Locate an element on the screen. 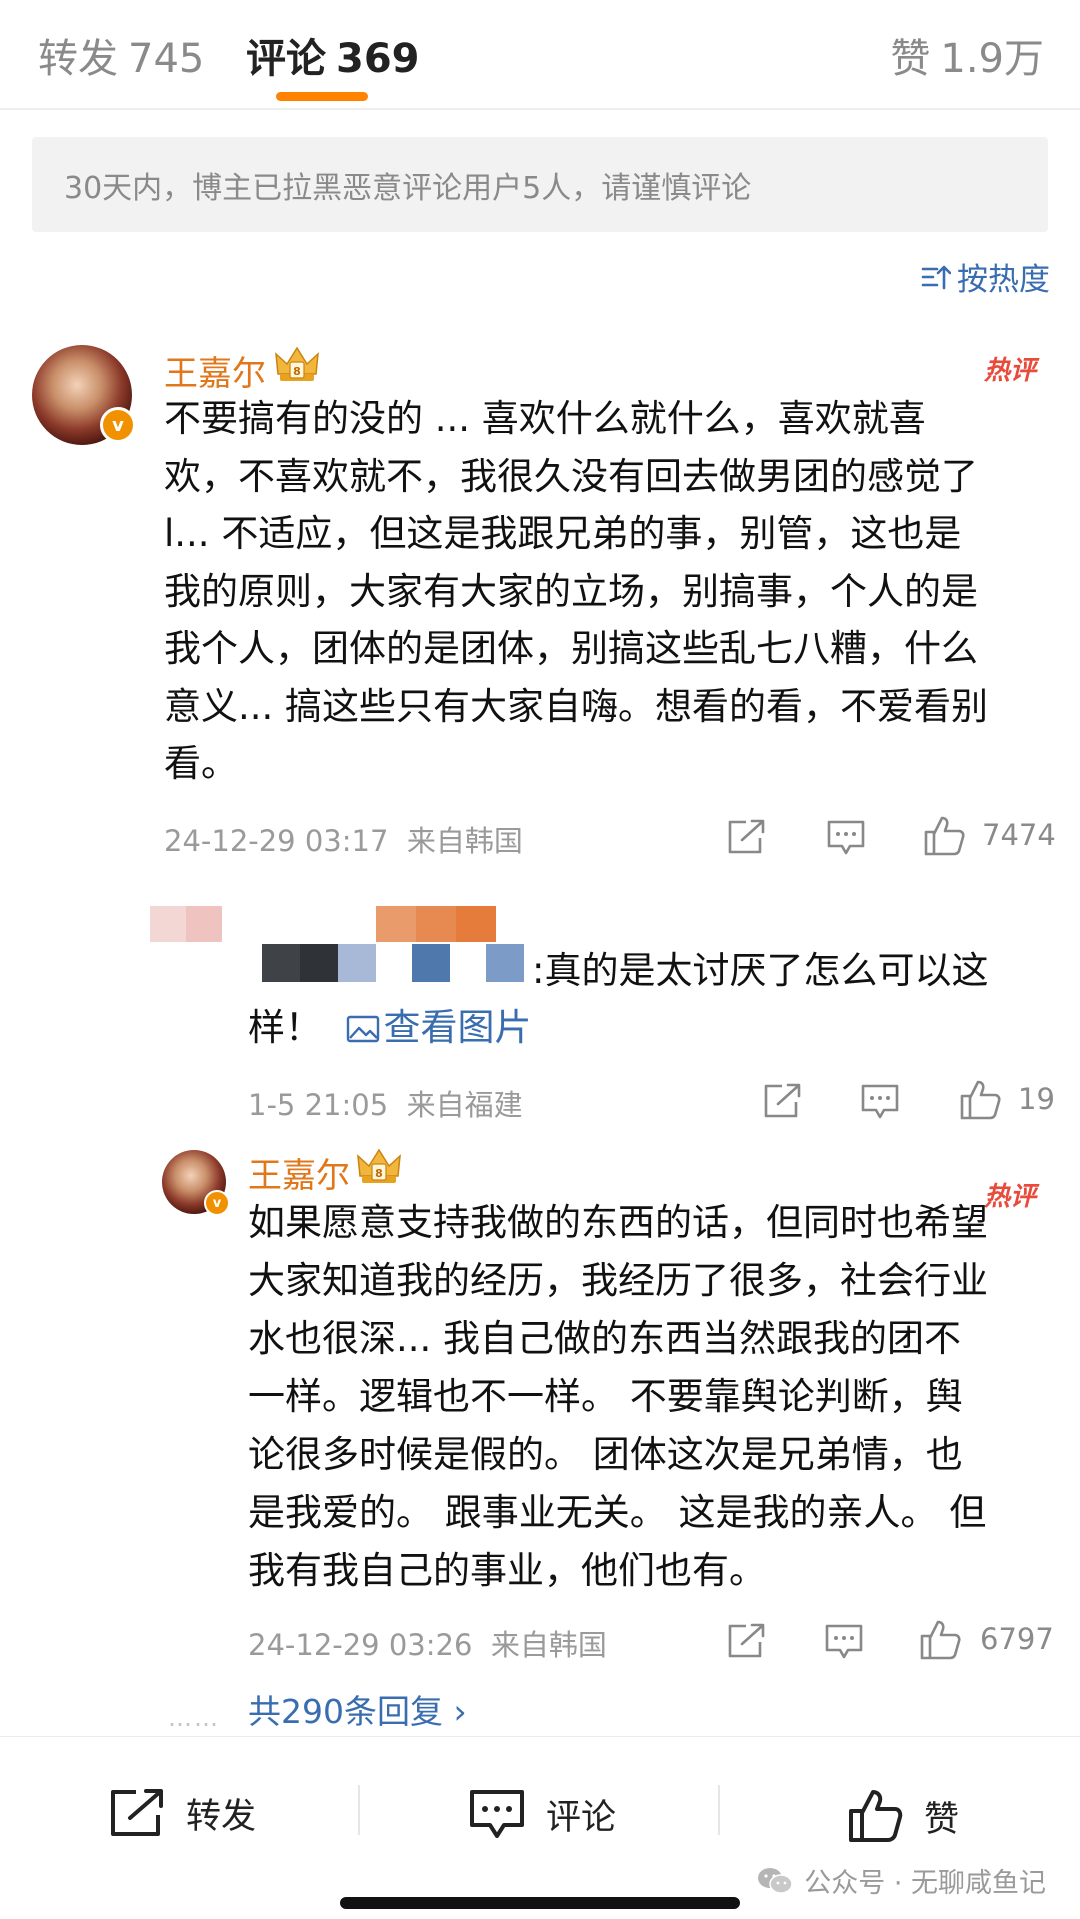  image-icon is located at coordinates (362, 1029).